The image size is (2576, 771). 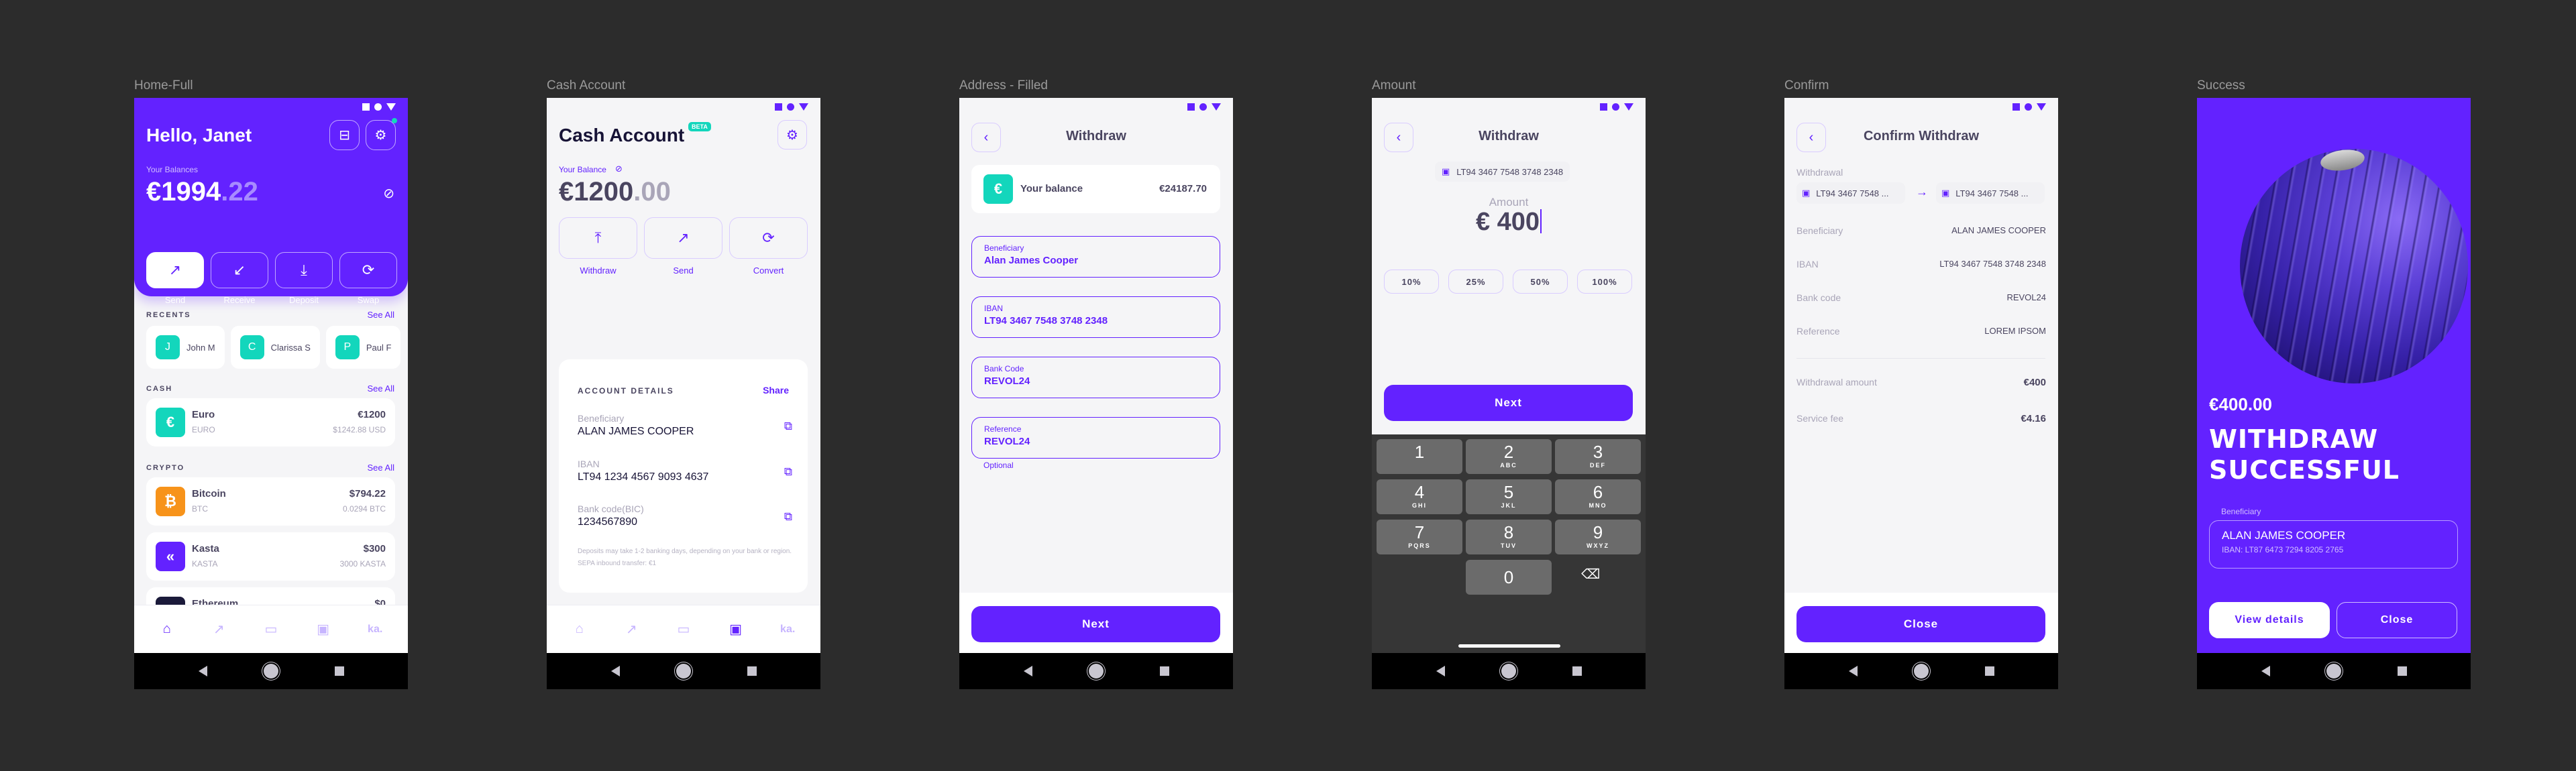 I want to click on crypto-see-all: See All, so click(x=381, y=468).